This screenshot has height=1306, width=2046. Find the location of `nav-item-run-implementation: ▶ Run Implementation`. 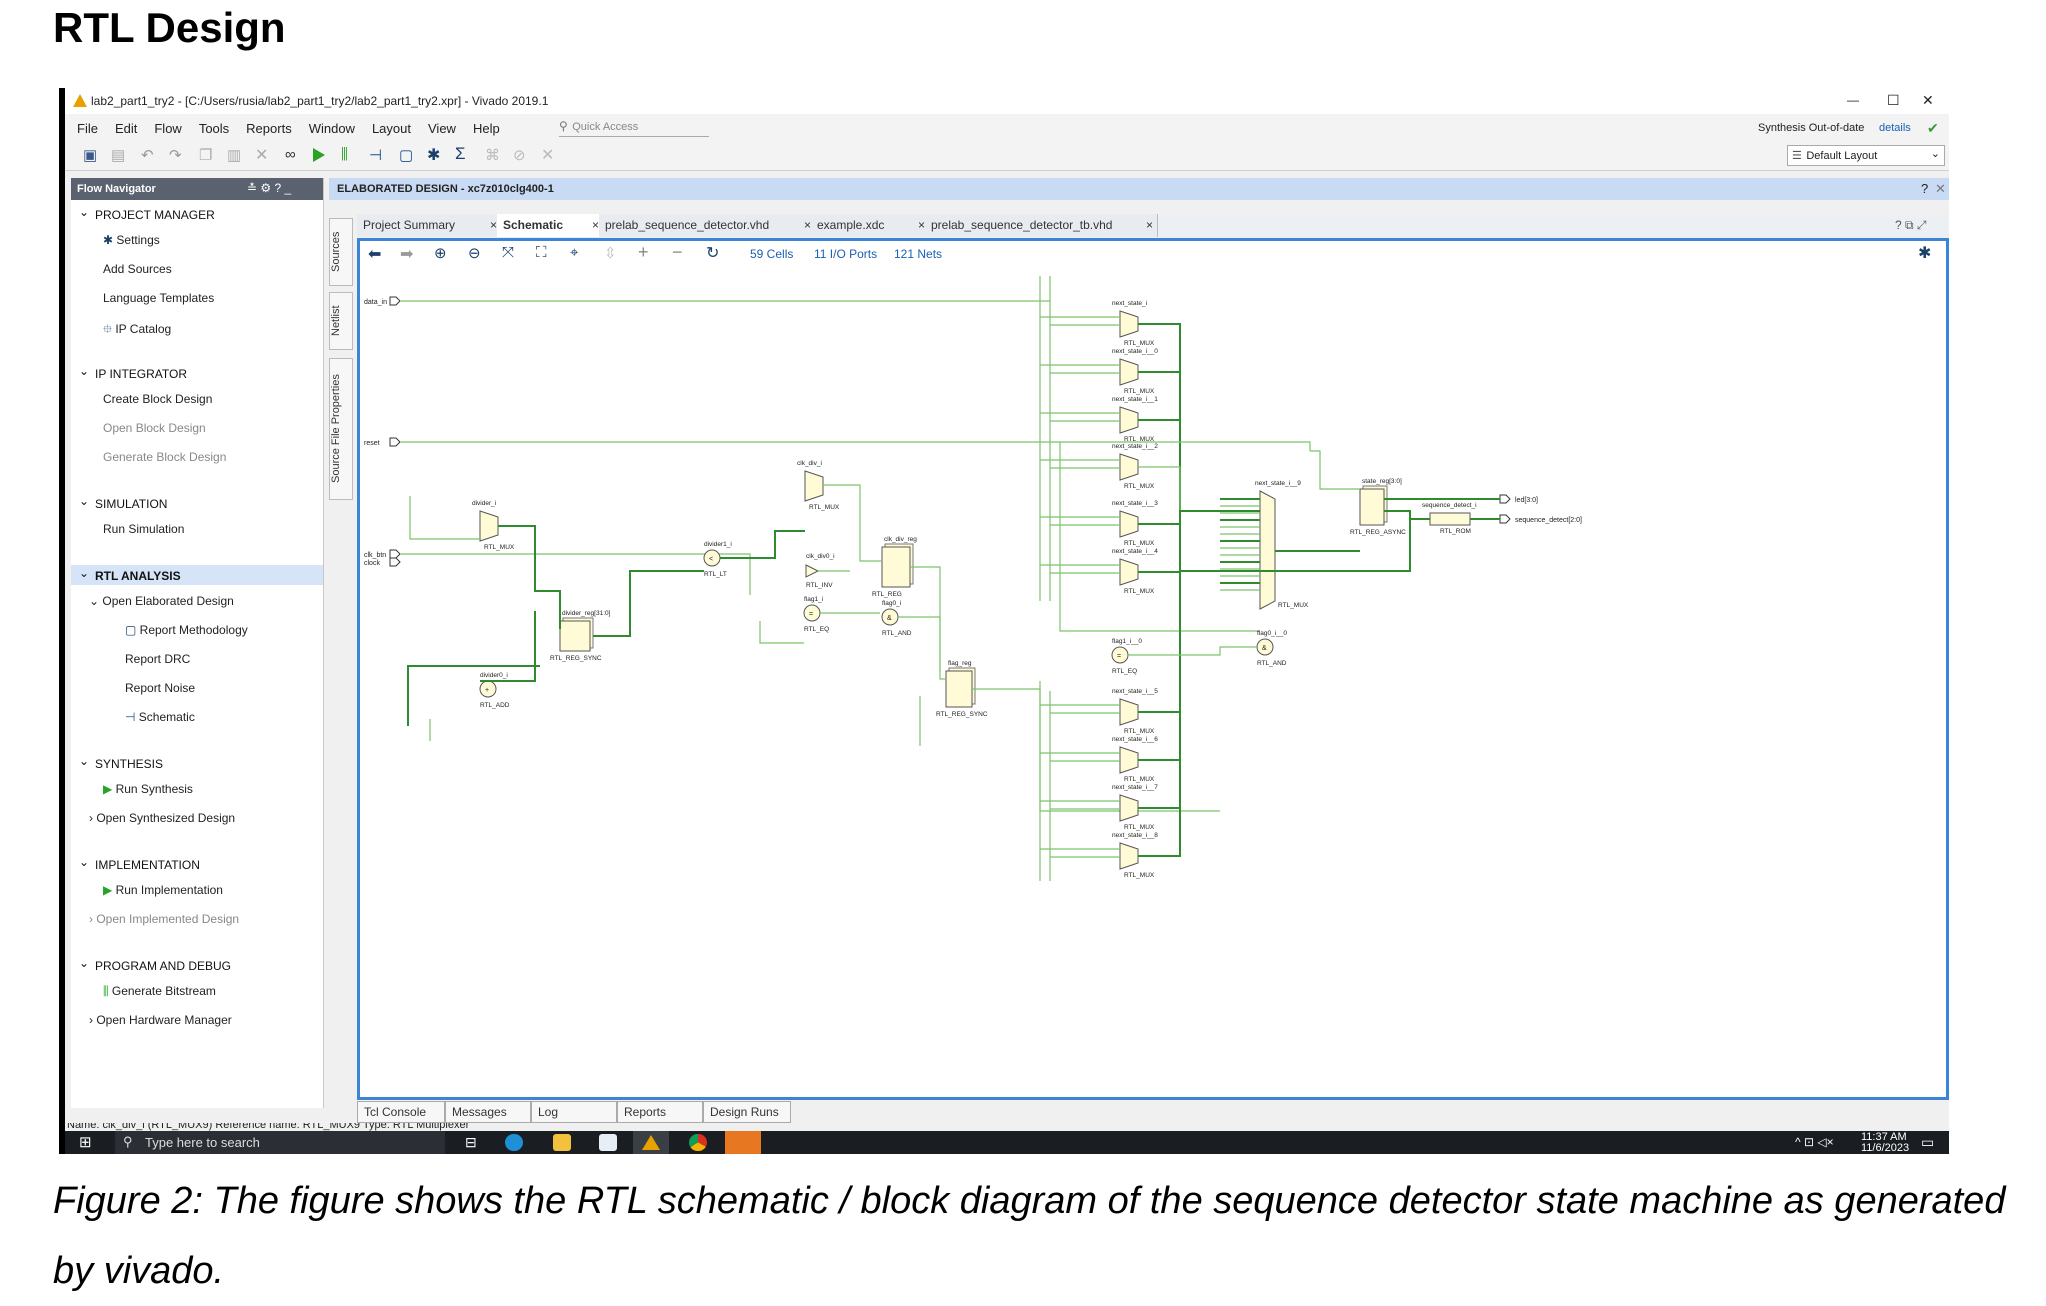

nav-item-run-implementation: ▶ Run Implementation is located at coordinates (163, 890).